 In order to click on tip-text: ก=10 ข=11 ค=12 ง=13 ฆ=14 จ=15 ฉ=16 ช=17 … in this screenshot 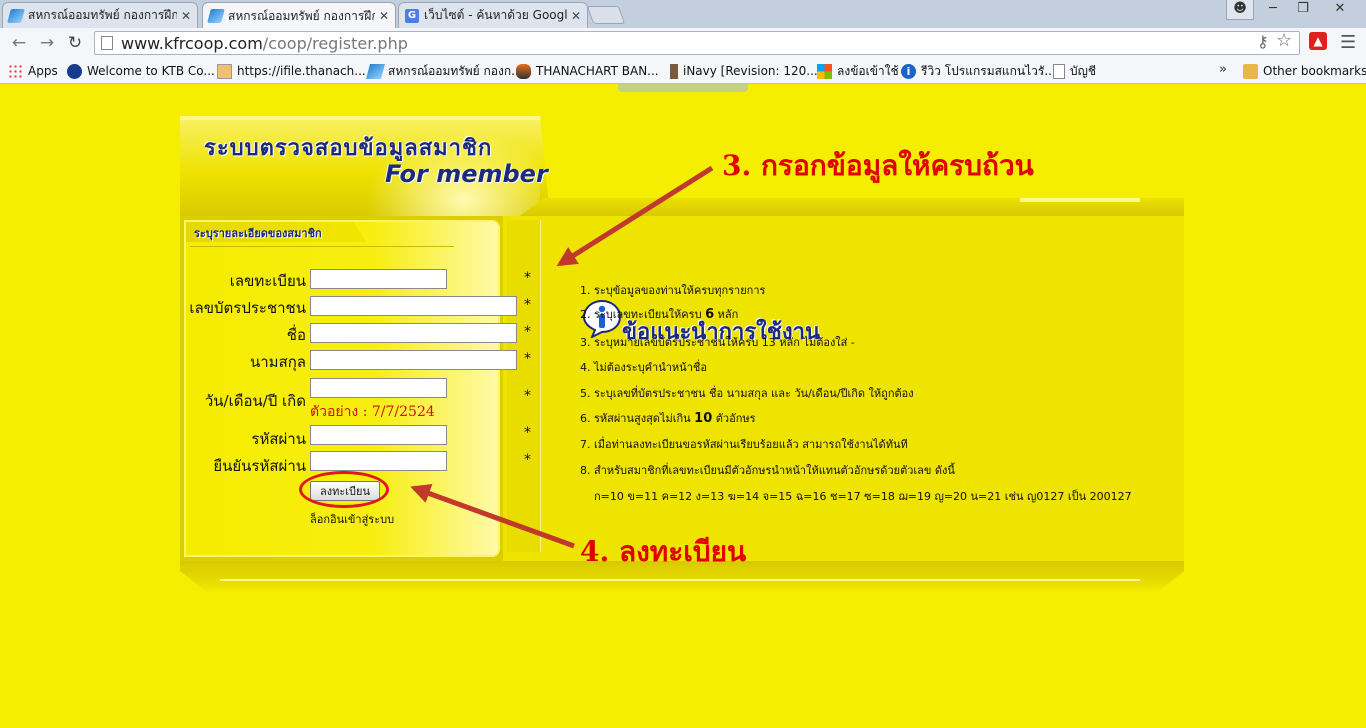, I will do `click(863, 496)`.